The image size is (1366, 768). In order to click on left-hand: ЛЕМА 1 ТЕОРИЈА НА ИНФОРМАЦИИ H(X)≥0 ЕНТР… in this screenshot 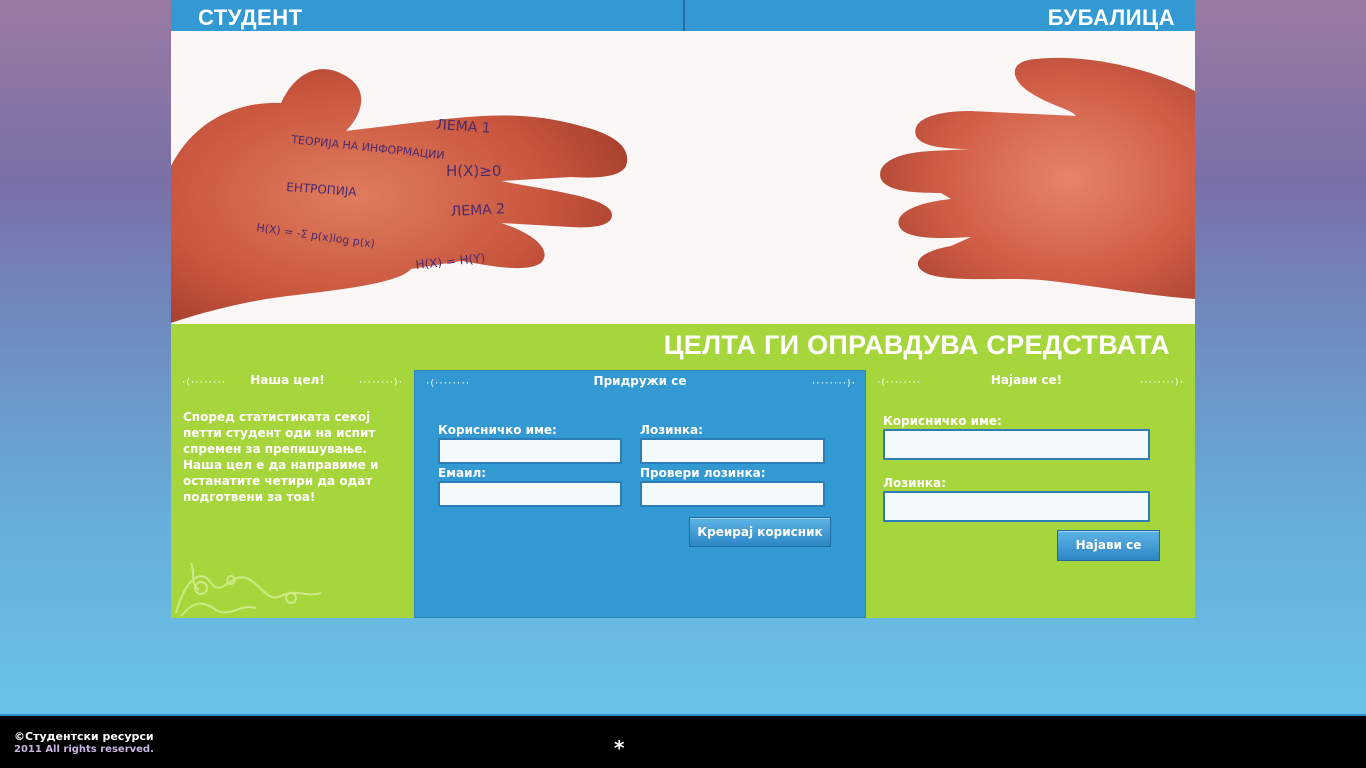, I will do `click(399, 196)`.